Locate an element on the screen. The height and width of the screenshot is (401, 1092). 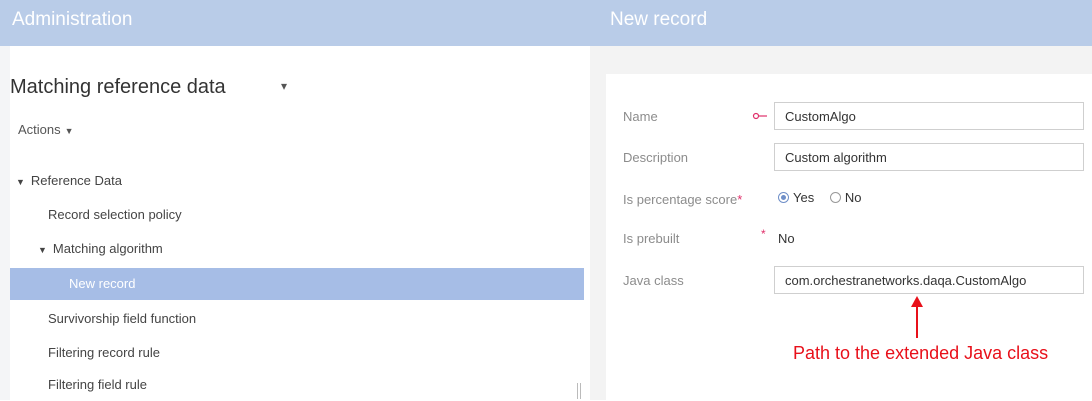
pane-resize-handle is located at coordinates (579, 391).